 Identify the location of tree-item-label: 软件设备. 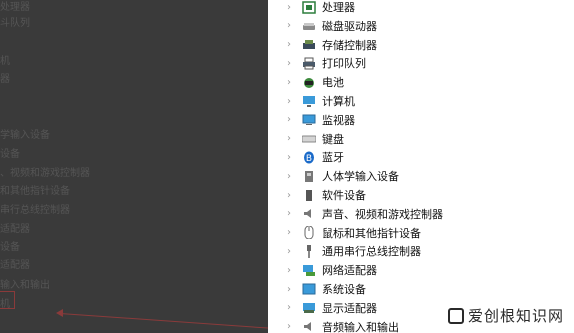
(344, 195).